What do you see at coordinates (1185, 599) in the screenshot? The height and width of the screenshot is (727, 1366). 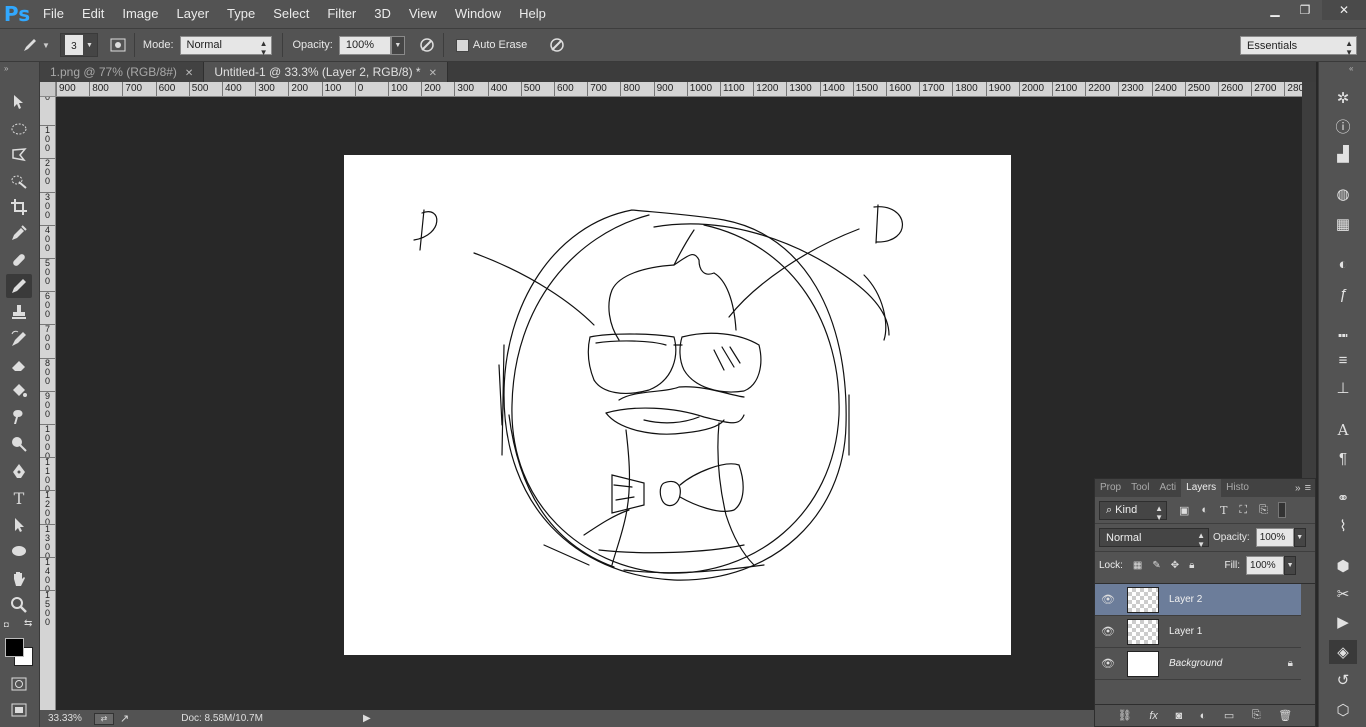 I see `layer-name: Layer 2` at bounding box center [1185, 599].